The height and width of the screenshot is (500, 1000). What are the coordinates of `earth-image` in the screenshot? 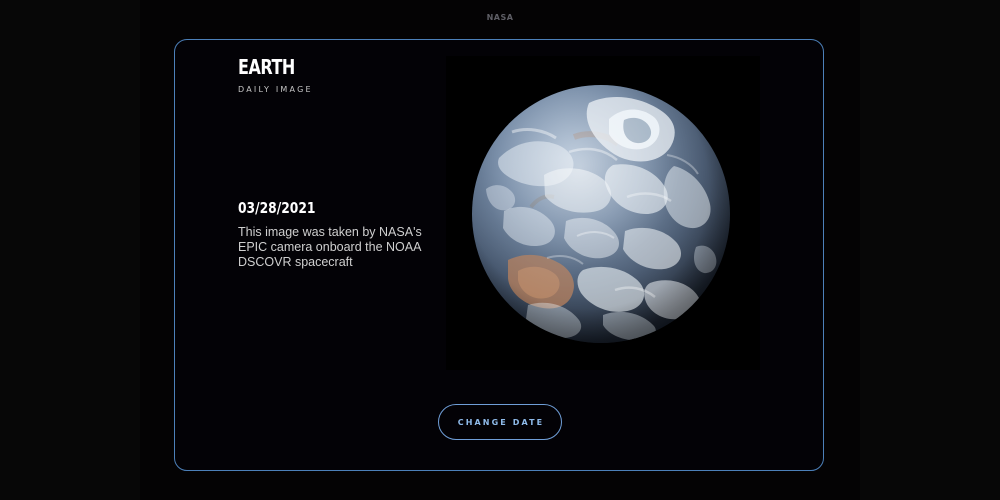 It's located at (601, 214).